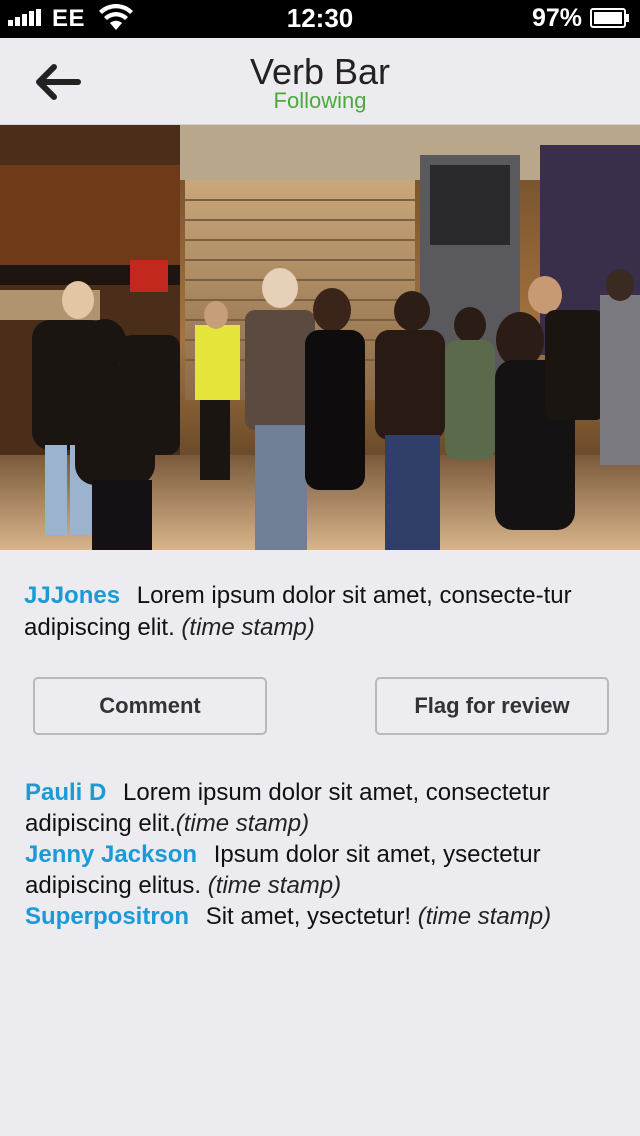  Describe the element at coordinates (248, 627) in the screenshot. I see `post-timestamp: (time stamp)` at that location.